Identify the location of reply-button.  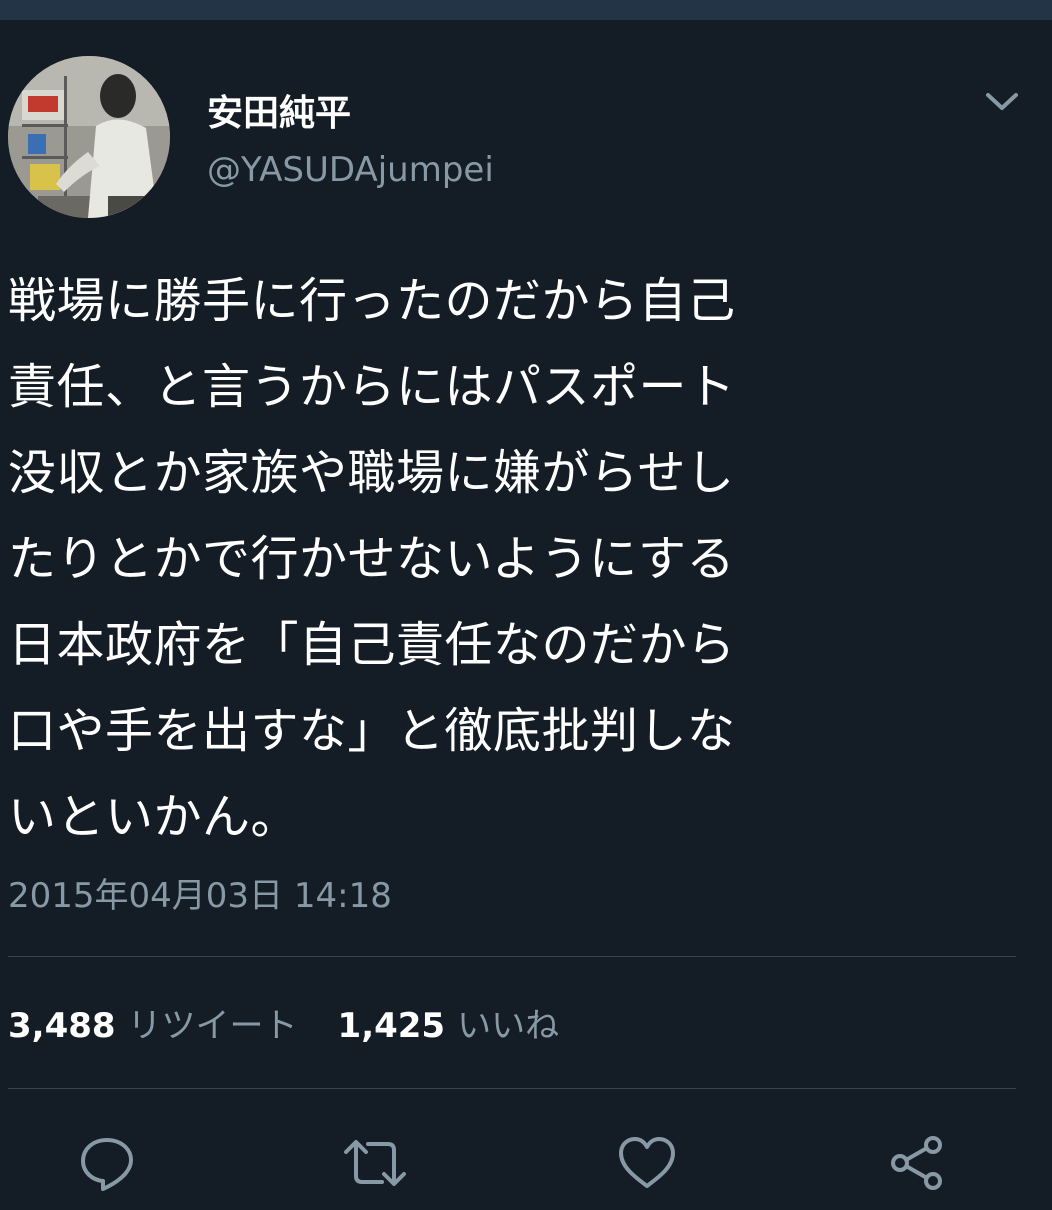
(107, 1163).